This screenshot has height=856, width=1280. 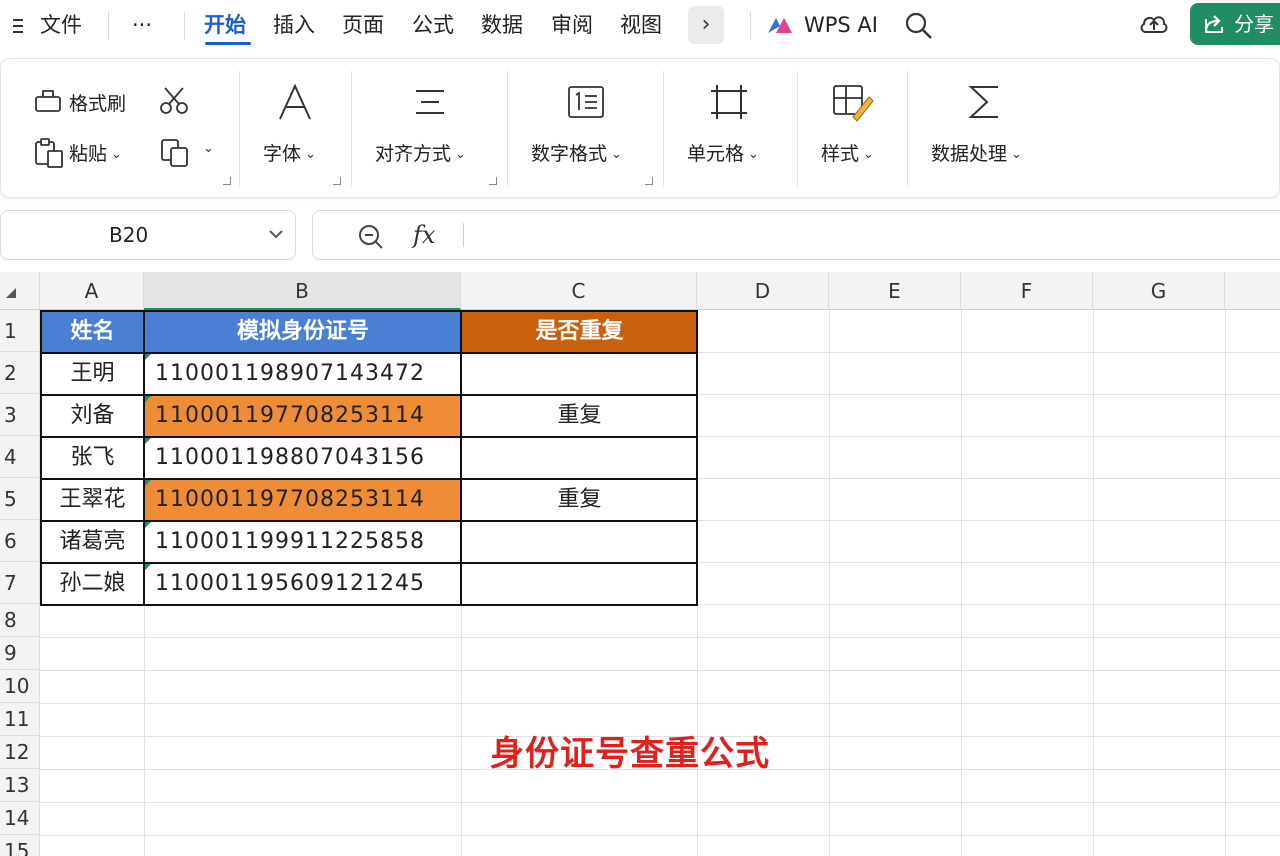 I want to click on table-cell-id: 110001198807043156, so click(x=303, y=457).